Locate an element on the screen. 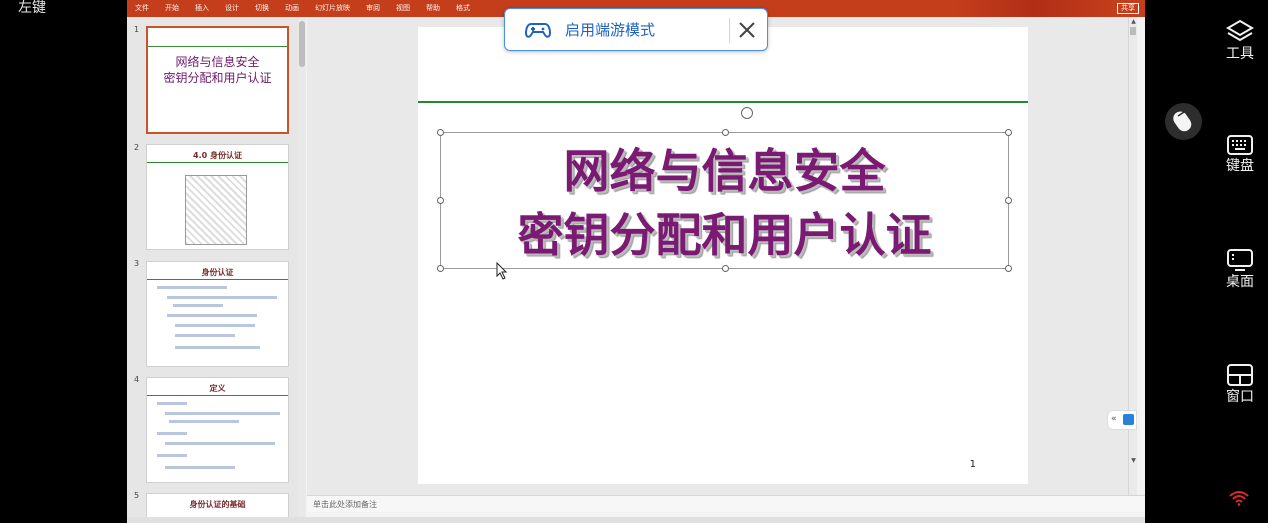 Image resolution: width=1268 pixels, height=523 pixels. thumbnail-title: 身份认证 is located at coordinates (217, 272).